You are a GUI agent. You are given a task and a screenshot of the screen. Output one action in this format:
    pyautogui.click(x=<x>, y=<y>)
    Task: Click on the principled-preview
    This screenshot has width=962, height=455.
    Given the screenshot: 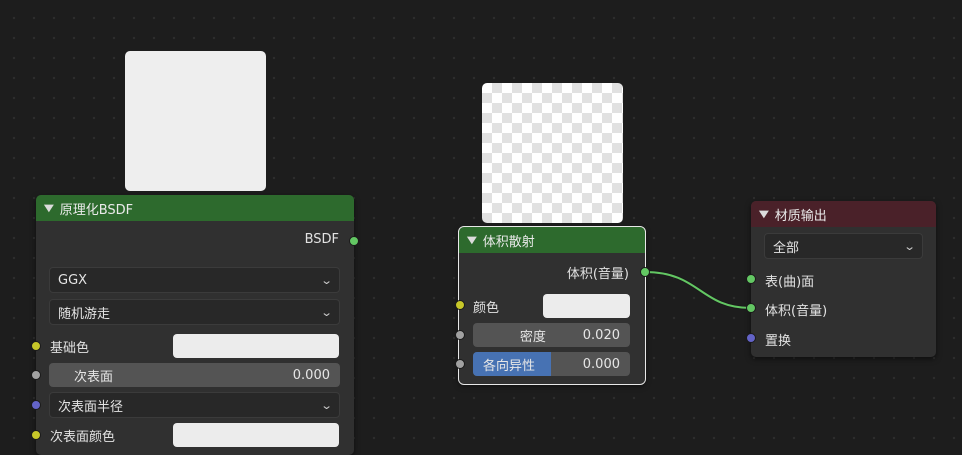 What is the action you would take?
    pyautogui.click(x=195, y=121)
    